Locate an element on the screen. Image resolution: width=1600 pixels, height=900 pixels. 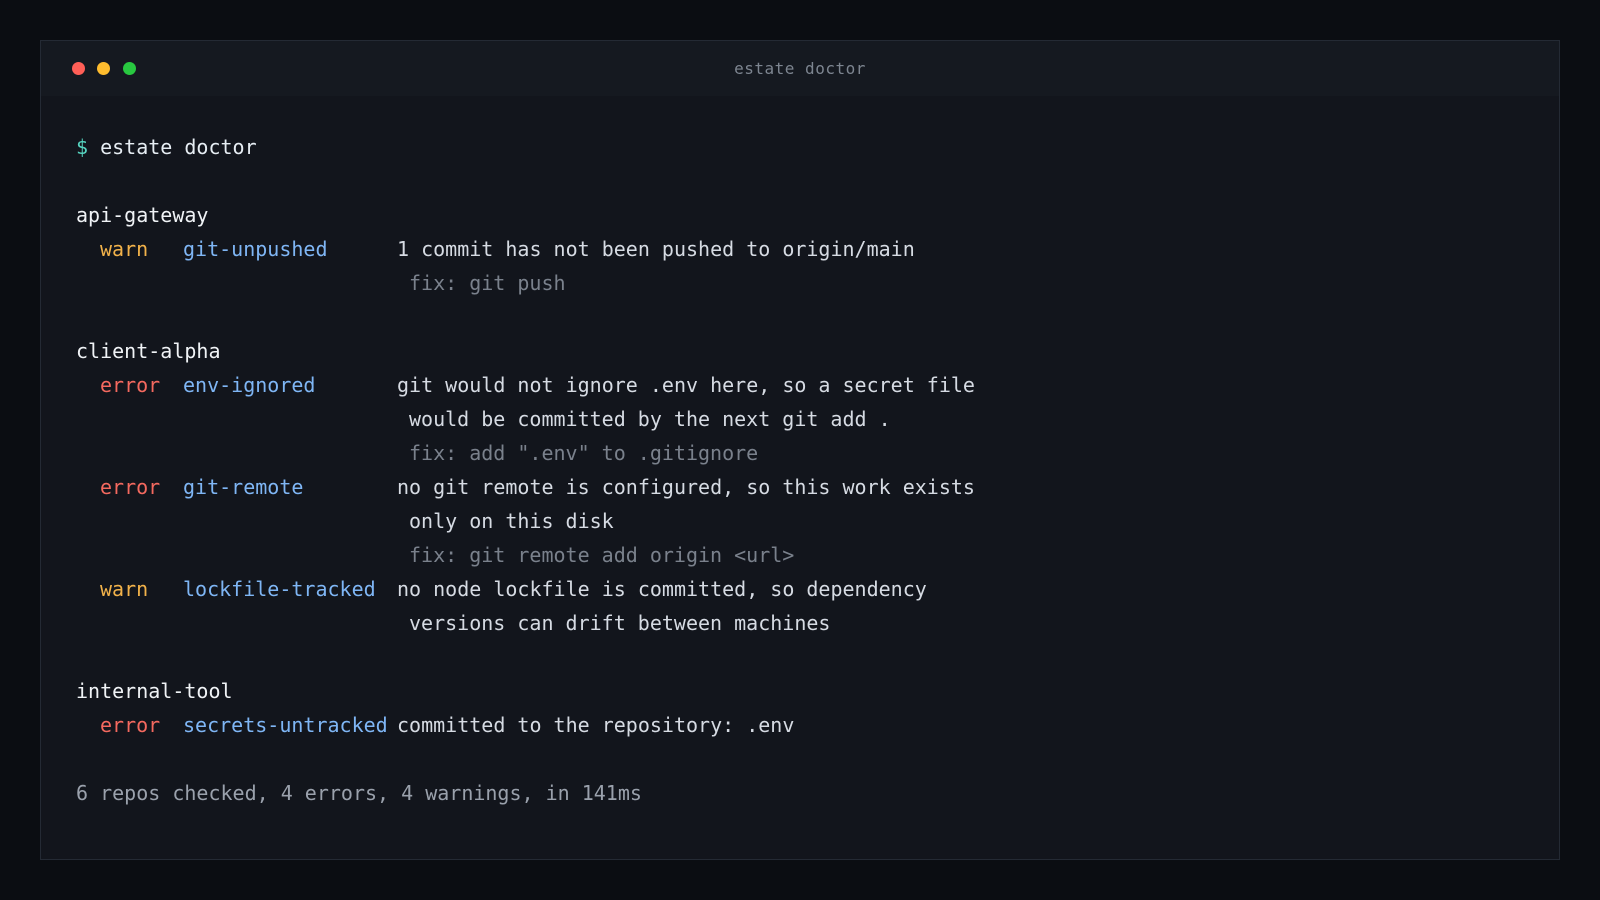
issue-message-continuation: would be committed by the next git add . is located at coordinates (807, 419).